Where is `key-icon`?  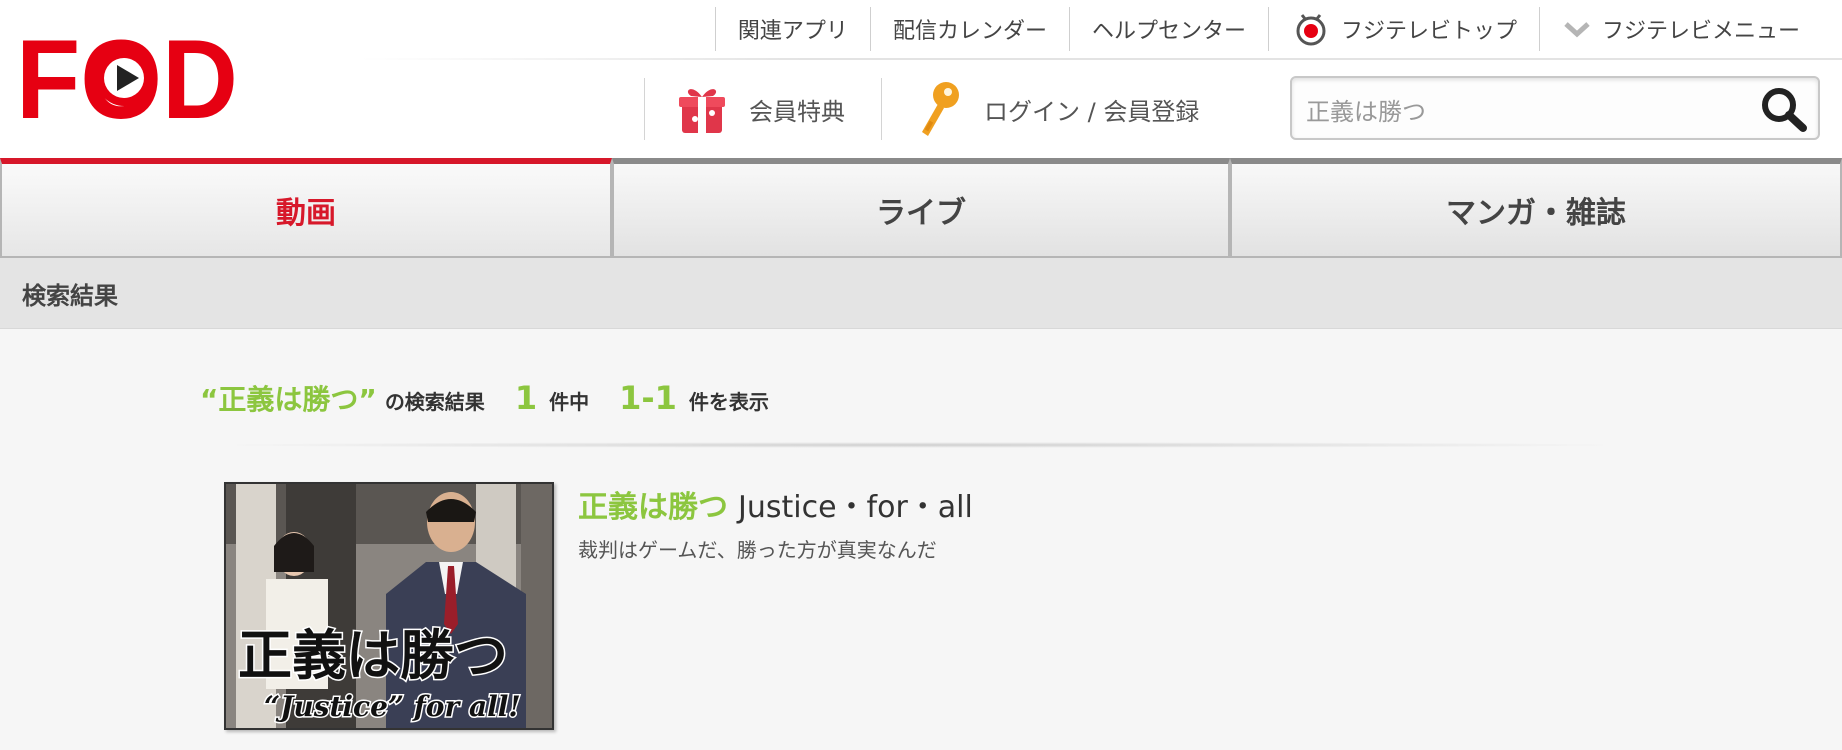
key-icon is located at coordinates (938, 109).